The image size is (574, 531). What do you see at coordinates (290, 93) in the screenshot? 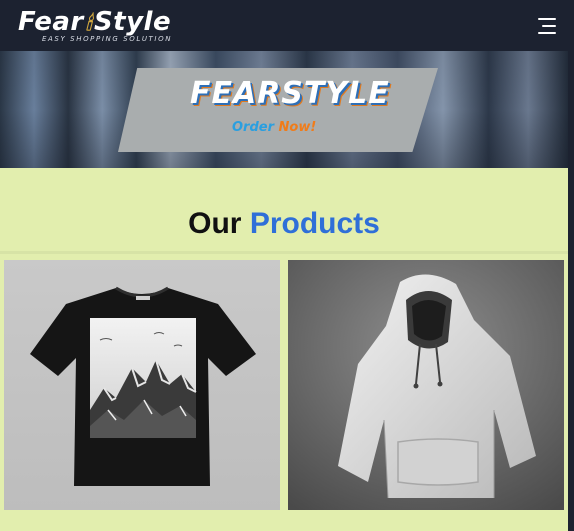
I see `hero-title: FEARSTYLE` at bounding box center [290, 93].